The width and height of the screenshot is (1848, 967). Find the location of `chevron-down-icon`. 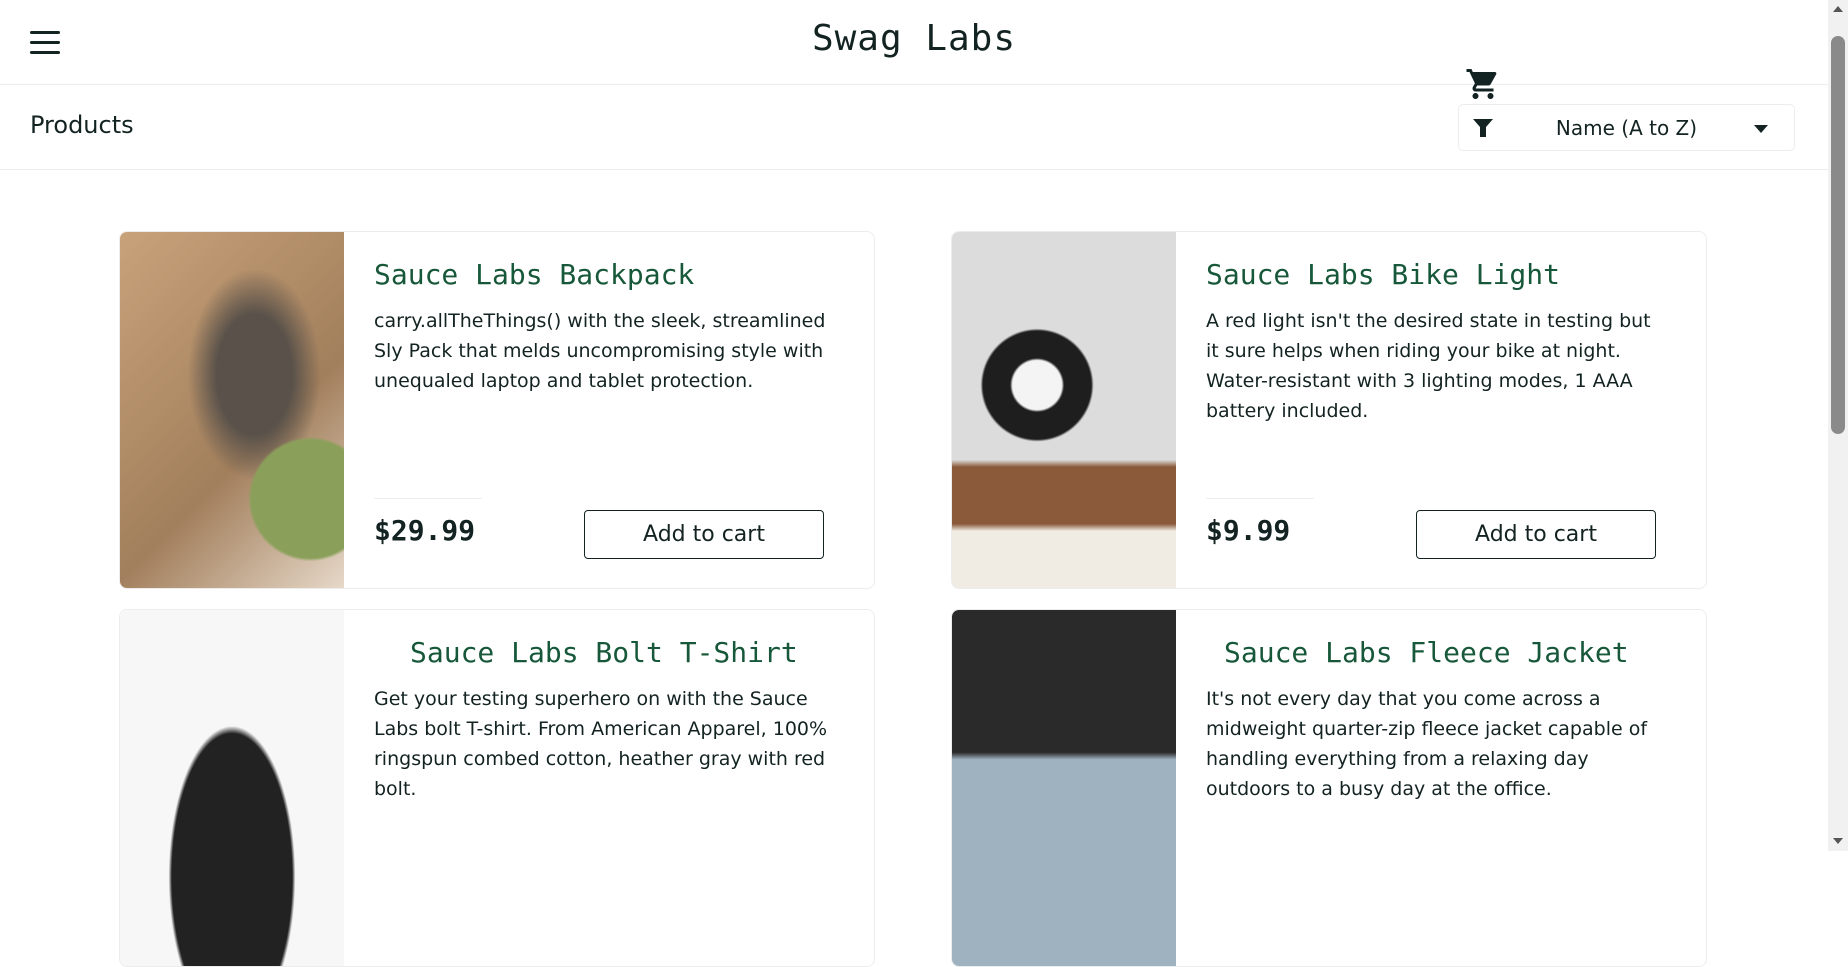

chevron-down-icon is located at coordinates (1761, 129).